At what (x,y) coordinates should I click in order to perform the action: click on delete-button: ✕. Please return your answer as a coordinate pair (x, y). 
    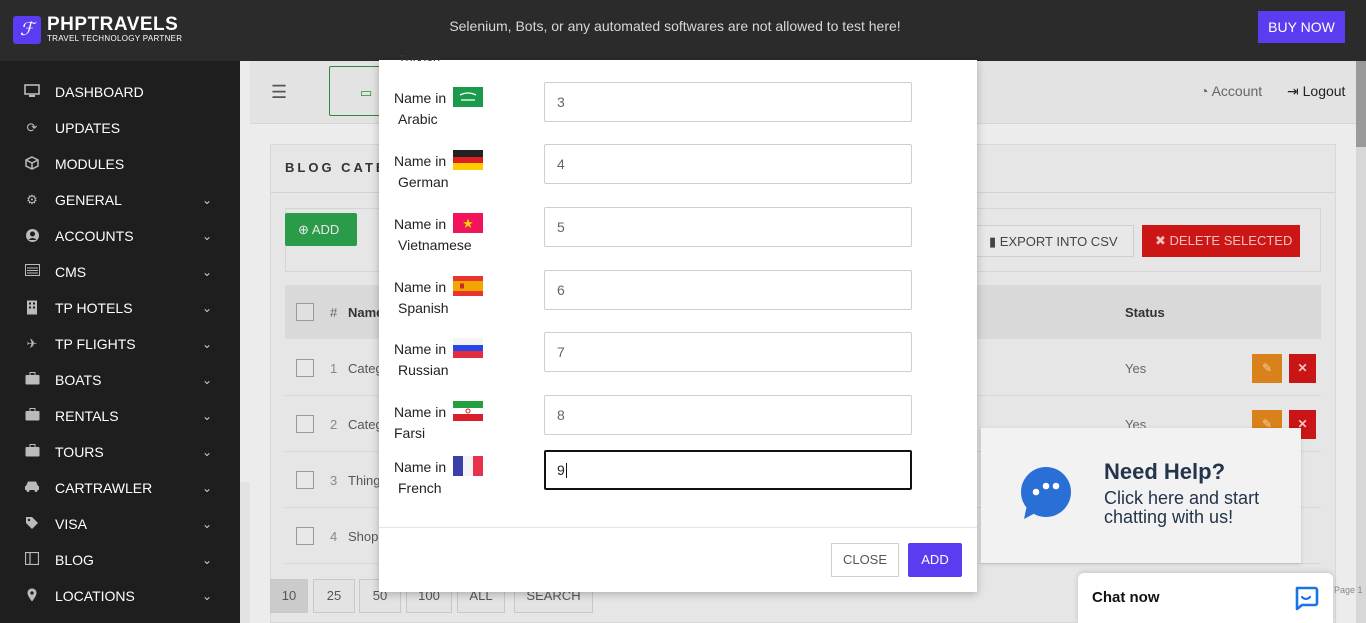
    Looking at the image, I should click on (1302, 368).